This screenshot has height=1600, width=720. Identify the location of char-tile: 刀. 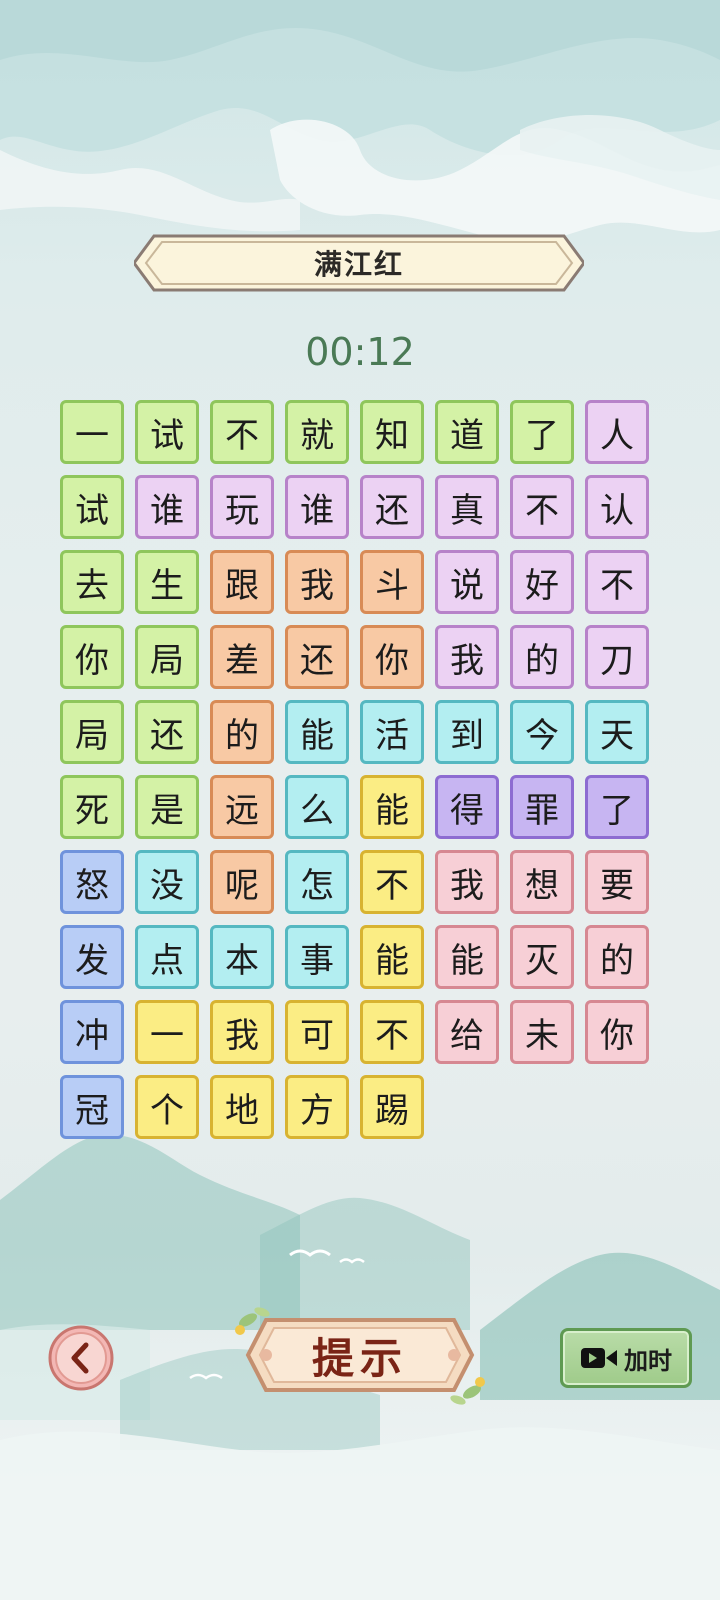
(617, 657).